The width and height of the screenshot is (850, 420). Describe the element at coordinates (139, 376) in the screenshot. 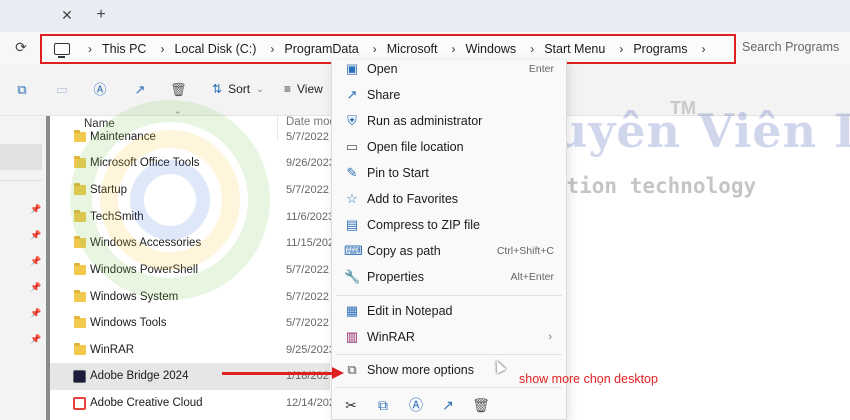

I see `item-name: Adobe Bridge 2024` at that location.